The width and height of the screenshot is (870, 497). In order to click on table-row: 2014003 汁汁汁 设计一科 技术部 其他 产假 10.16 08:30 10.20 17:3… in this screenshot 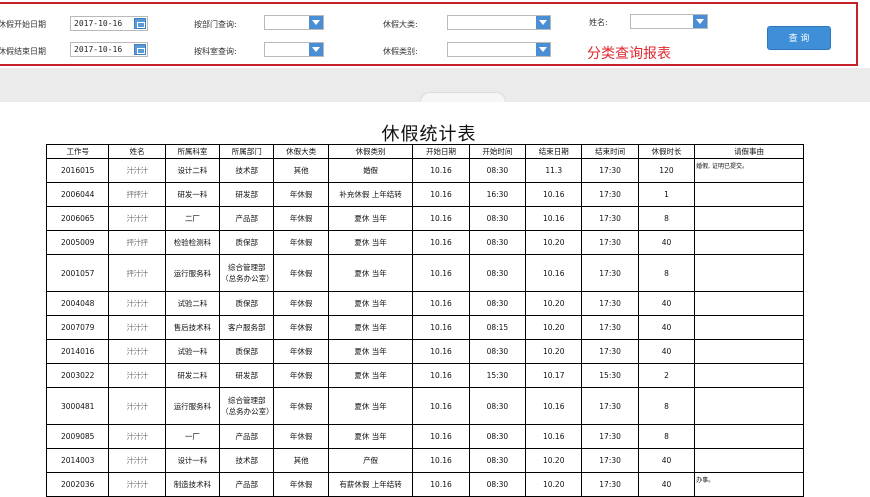, I will do `click(424, 460)`.